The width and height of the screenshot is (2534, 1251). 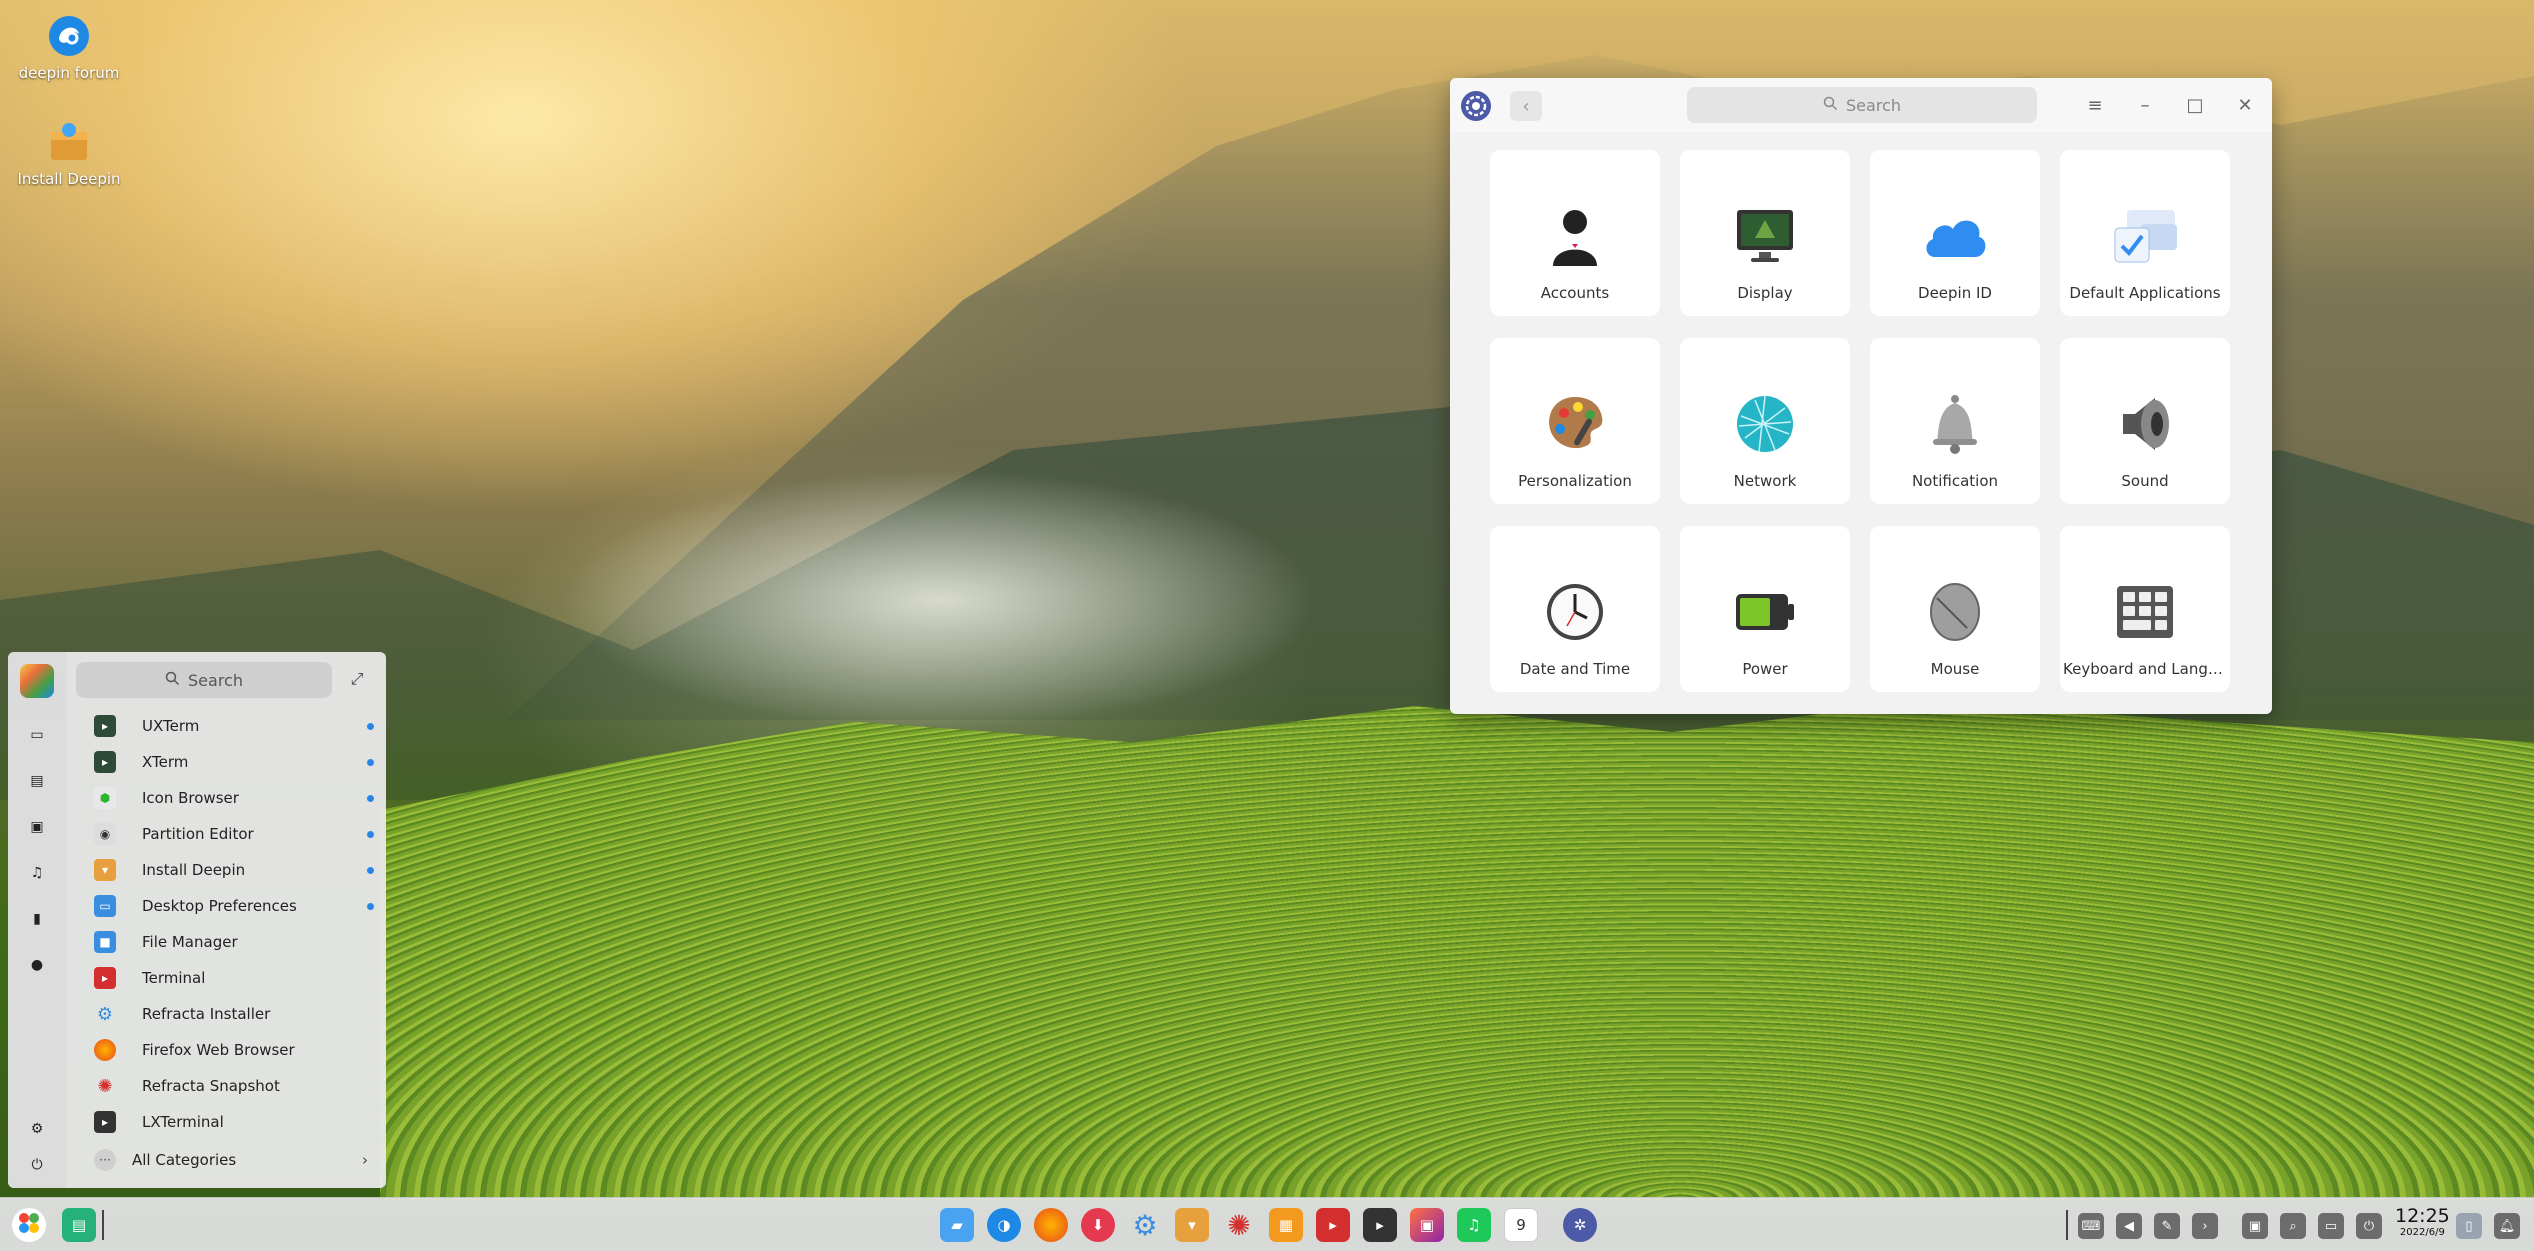 I want to click on maximize-button: □, so click(x=2195, y=105).